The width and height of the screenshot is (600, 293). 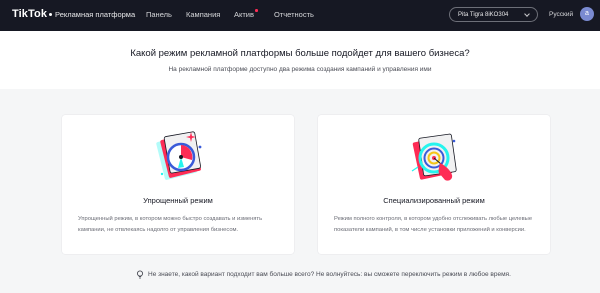 What do you see at coordinates (483, 14) in the screenshot?
I see `account-name: Pita Tigra 8iKO304` at bounding box center [483, 14].